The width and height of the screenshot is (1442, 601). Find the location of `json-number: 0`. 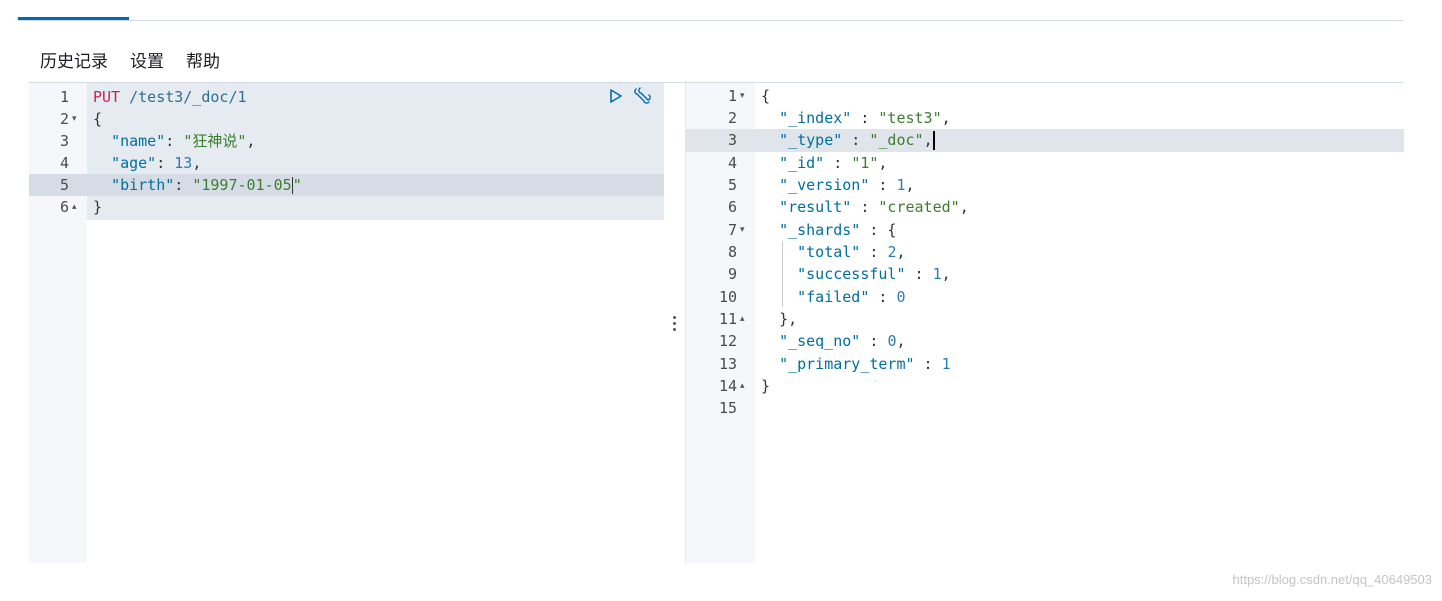

json-number: 0 is located at coordinates (901, 297).